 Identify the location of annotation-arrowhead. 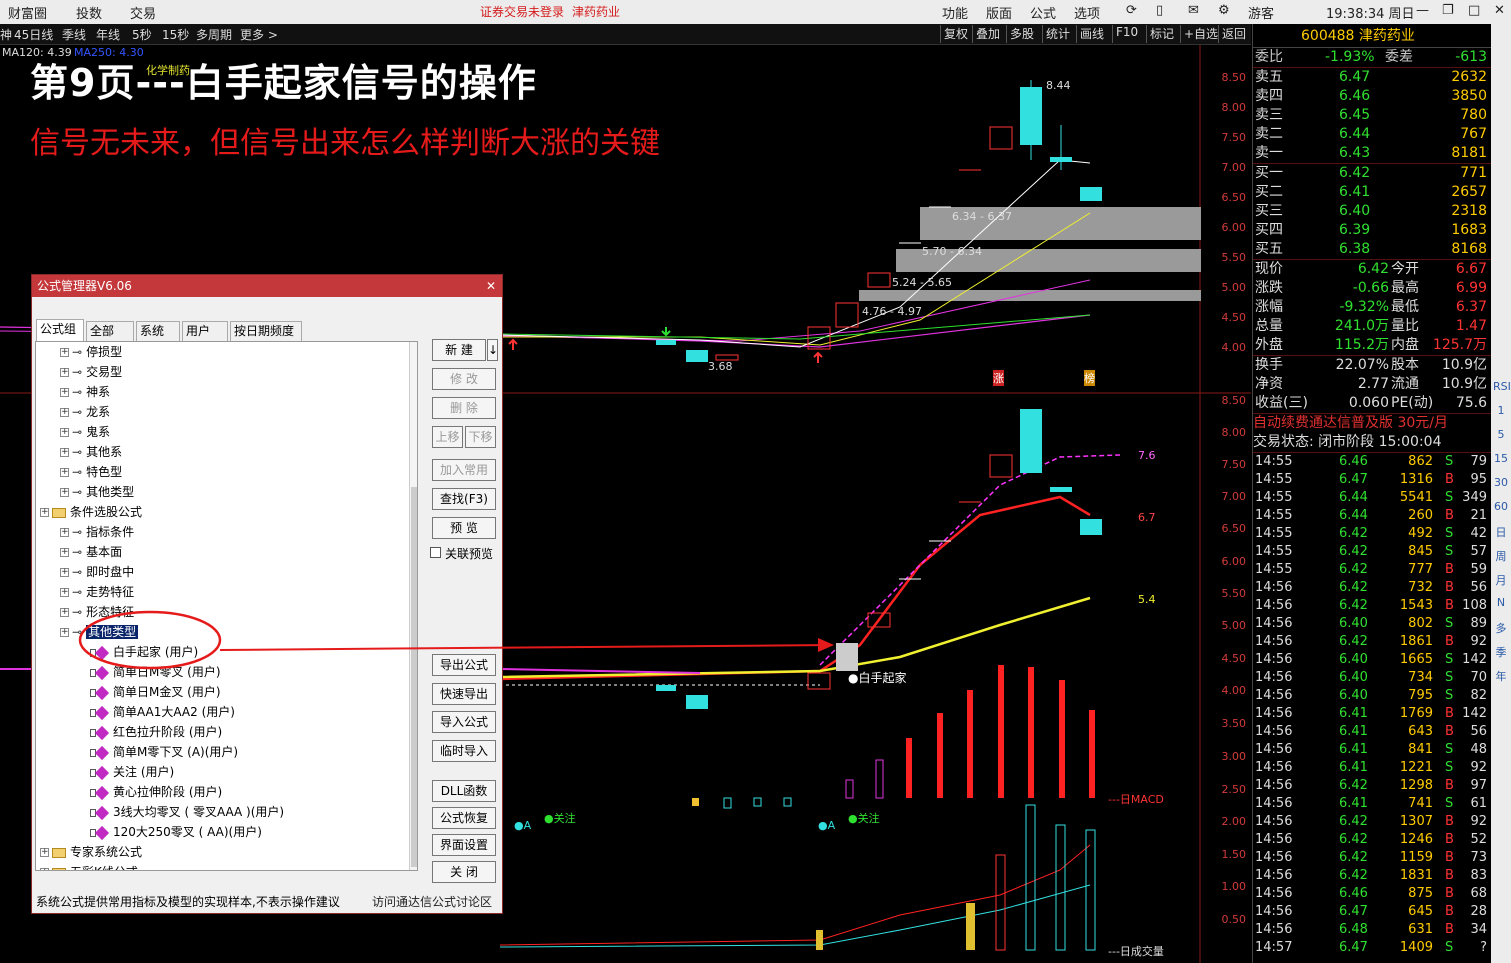
(826, 645).